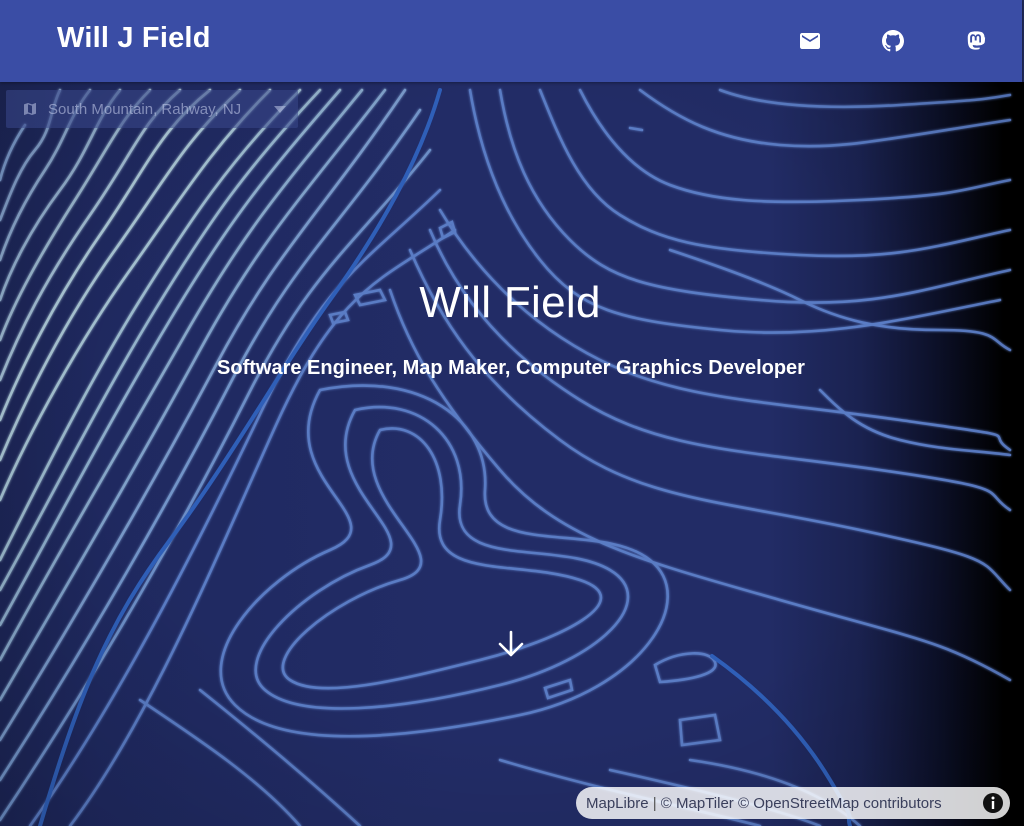  I want to click on map-icon, so click(30, 109).